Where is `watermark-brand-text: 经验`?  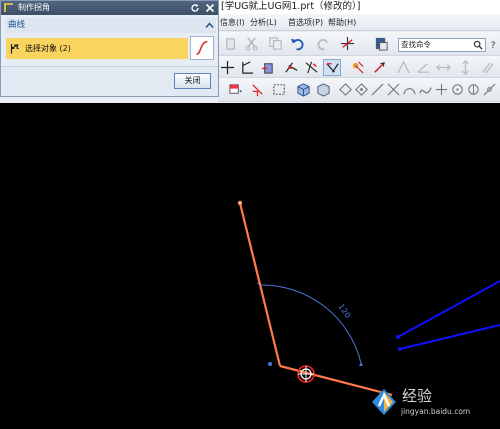 watermark-brand-text: 经验 is located at coordinates (417, 396).